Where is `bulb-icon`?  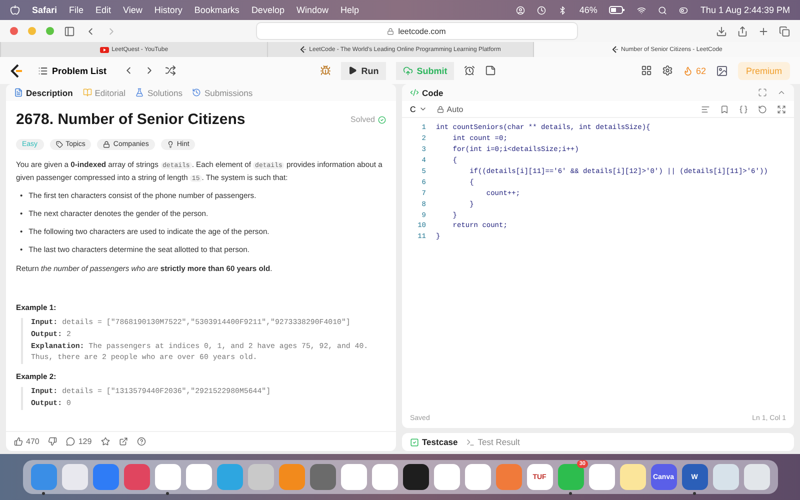
bulb-icon is located at coordinates (170, 144).